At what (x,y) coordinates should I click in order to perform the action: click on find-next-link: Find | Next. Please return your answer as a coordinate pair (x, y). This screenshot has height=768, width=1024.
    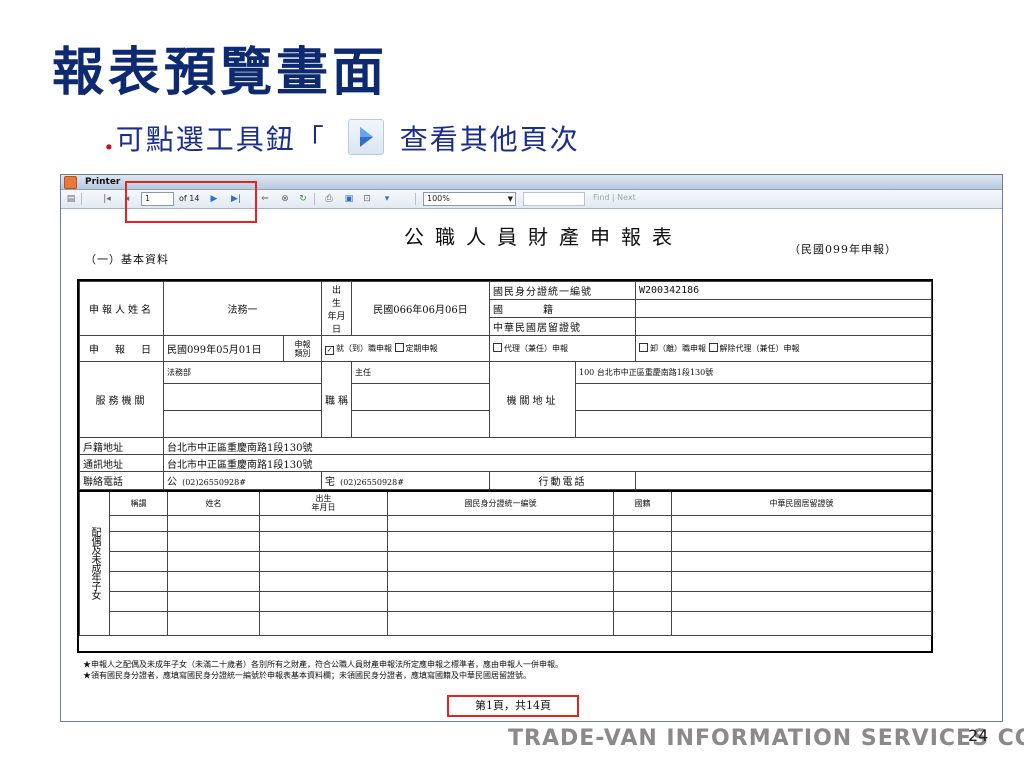
    Looking at the image, I should click on (614, 197).